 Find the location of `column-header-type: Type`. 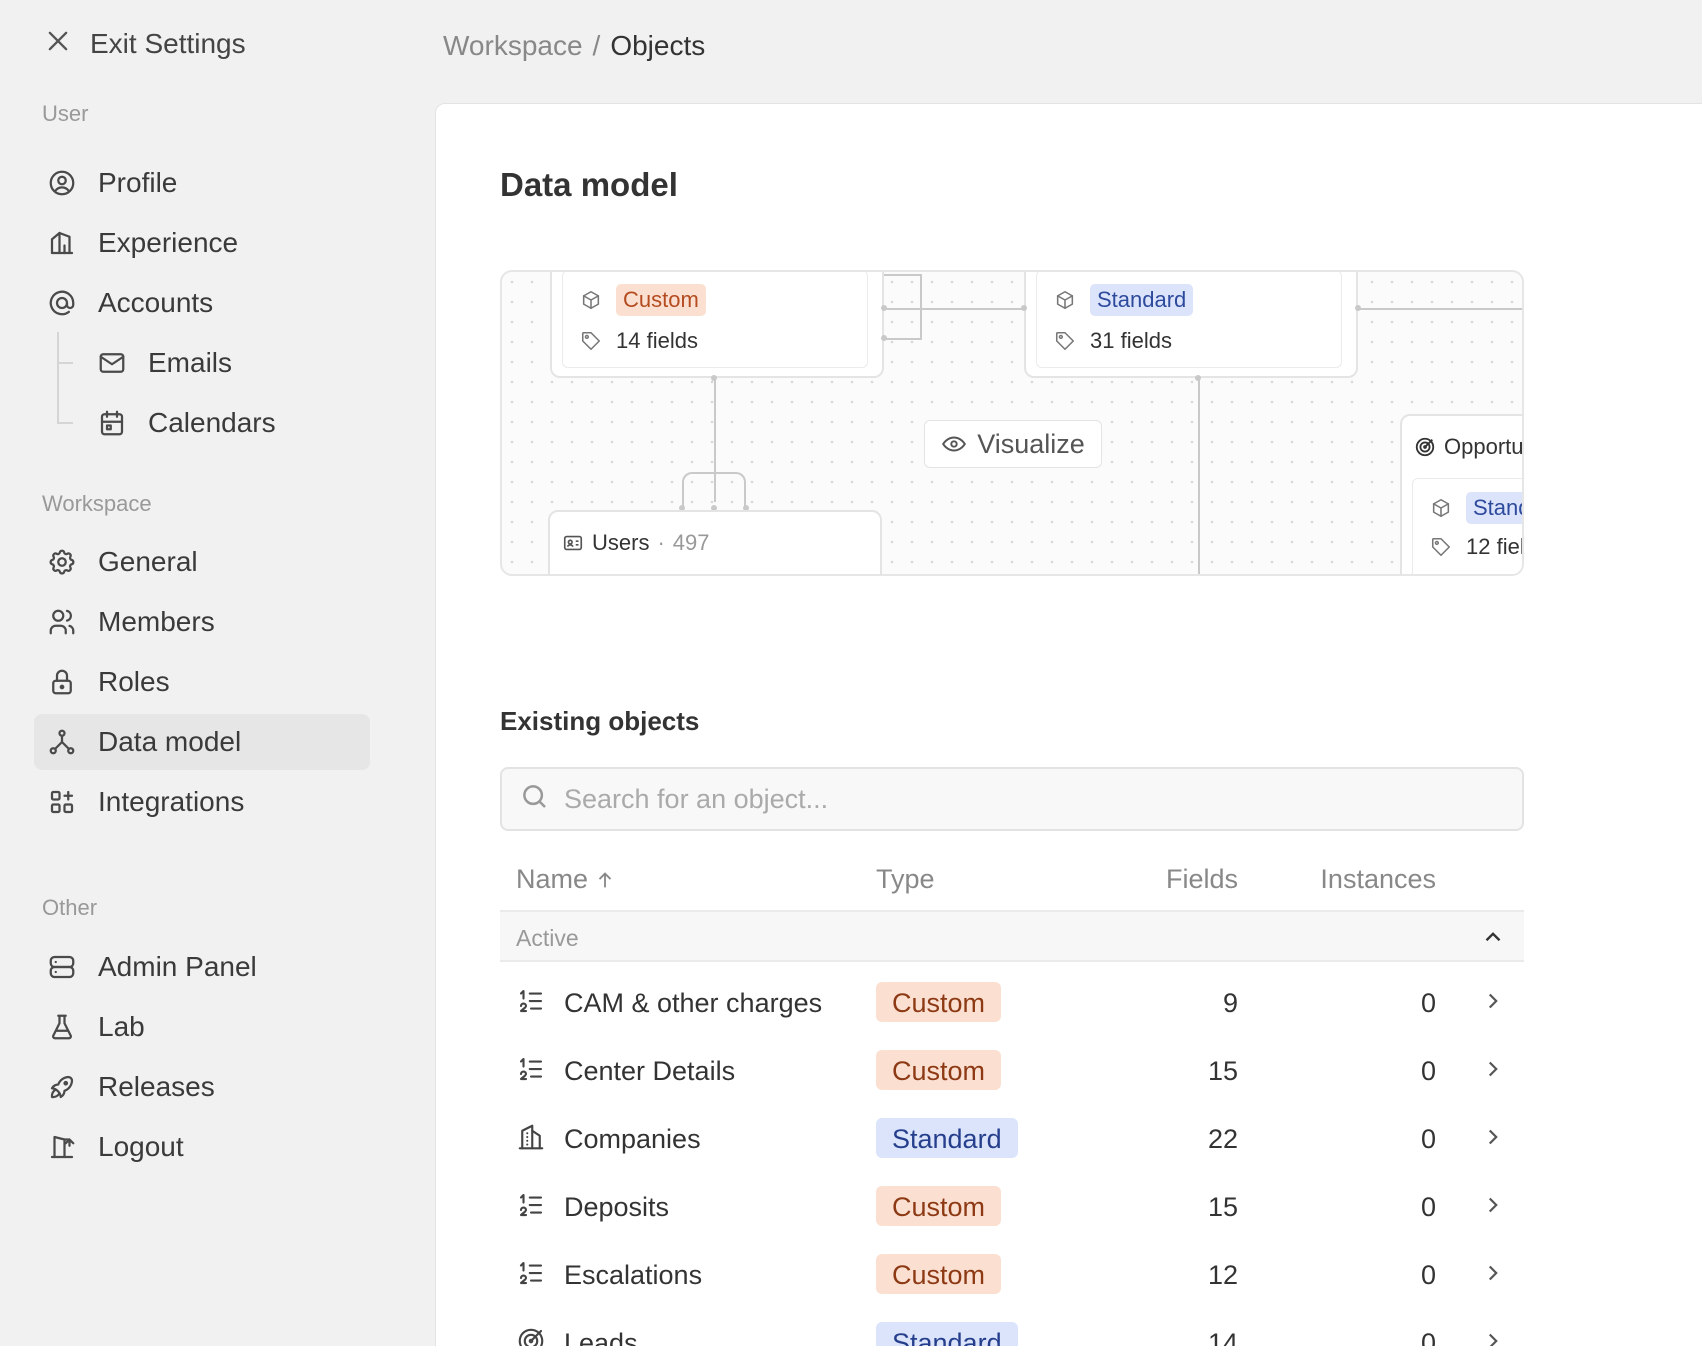

column-header-type: Type is located at coordinates (905, 879).